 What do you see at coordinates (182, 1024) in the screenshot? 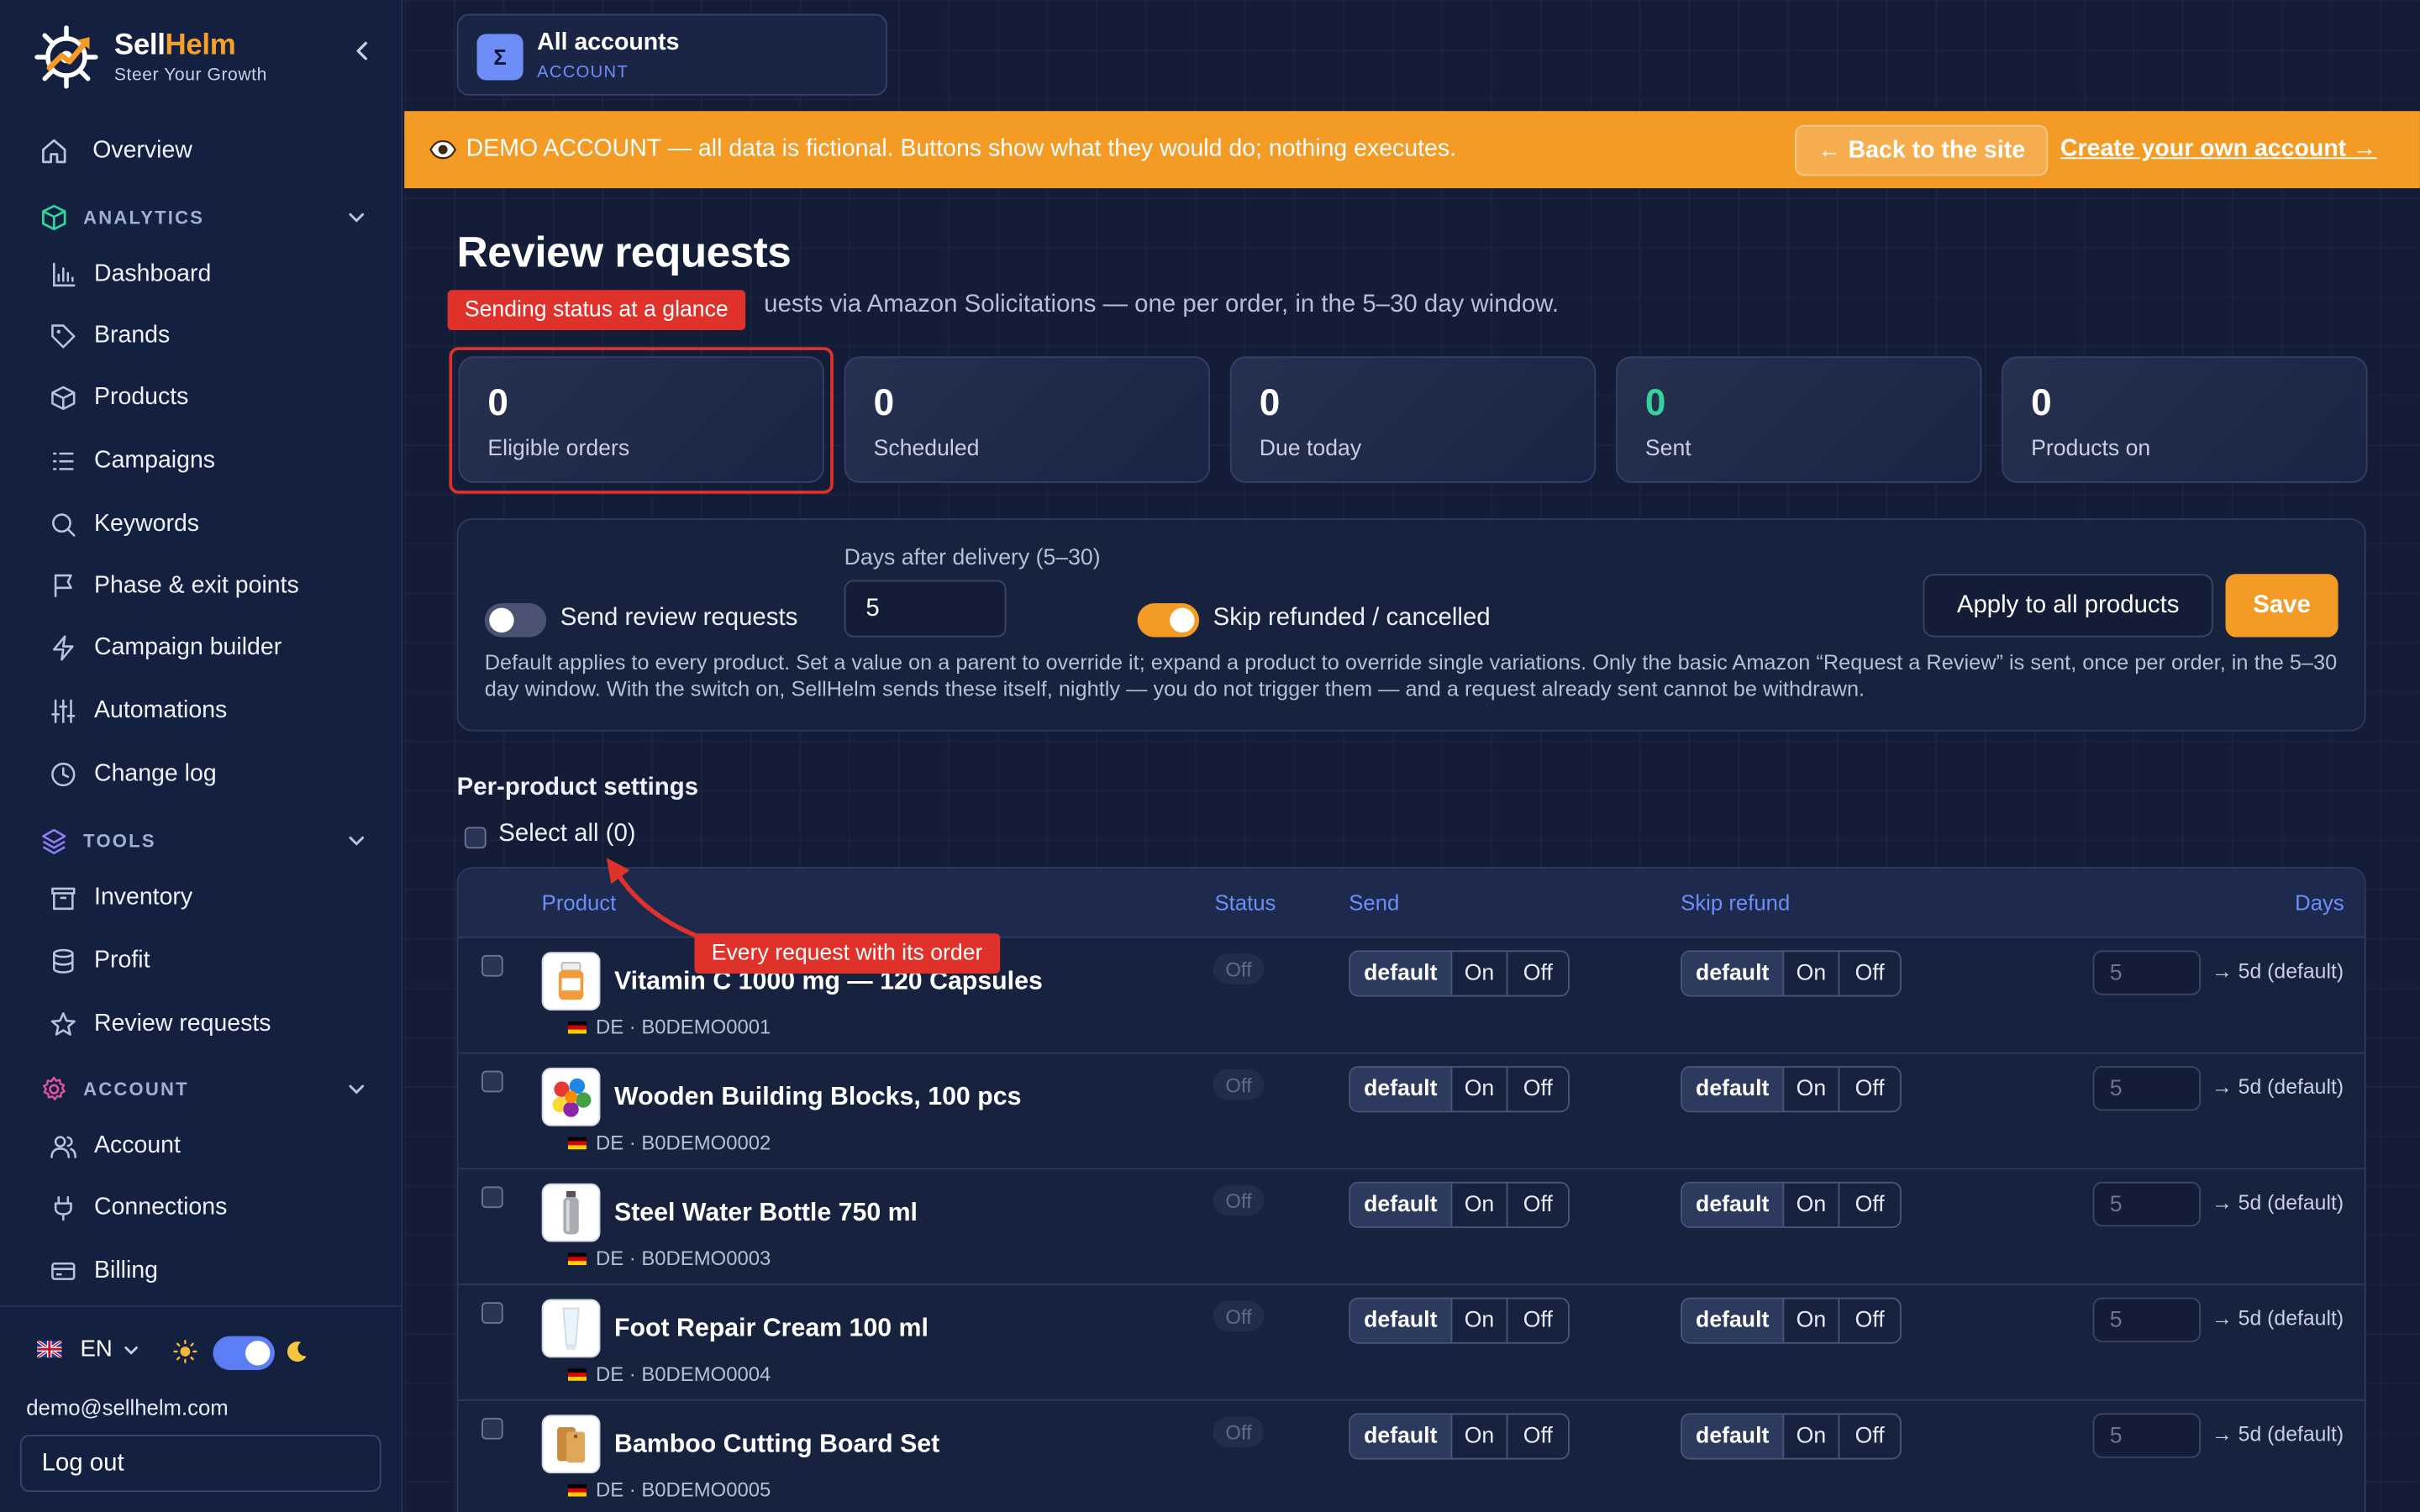
I see `nav-label: Review requests` at bounding box center [182, 1024].